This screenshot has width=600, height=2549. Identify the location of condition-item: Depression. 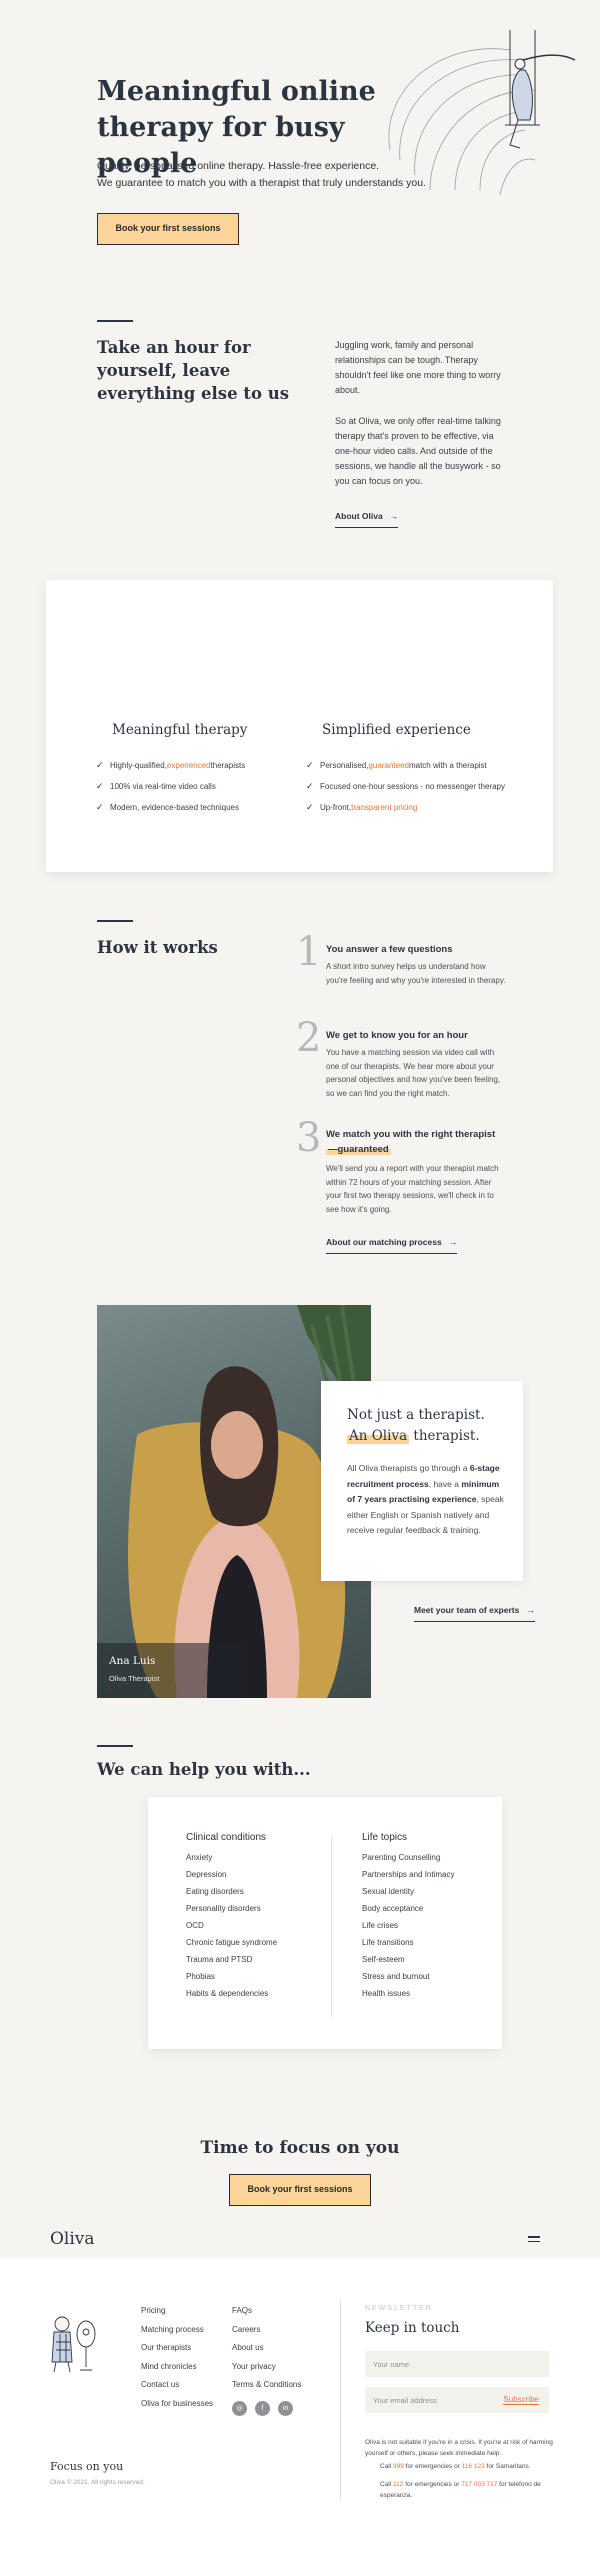
(256, 1874).